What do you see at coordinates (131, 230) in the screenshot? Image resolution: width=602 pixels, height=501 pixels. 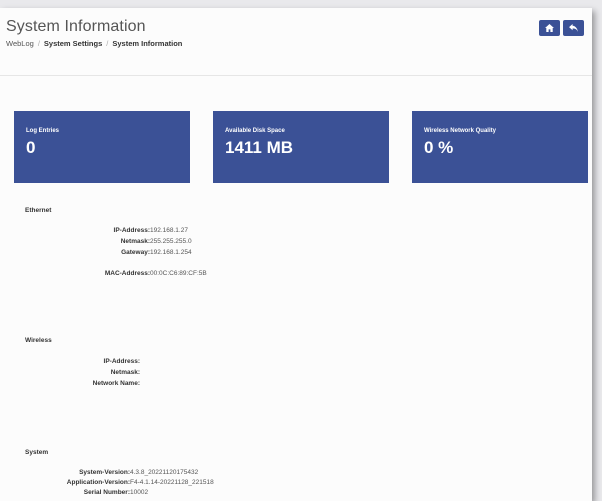 I see `ethernet-ip-label: IP-Address:` at bounding box center [131, 230].